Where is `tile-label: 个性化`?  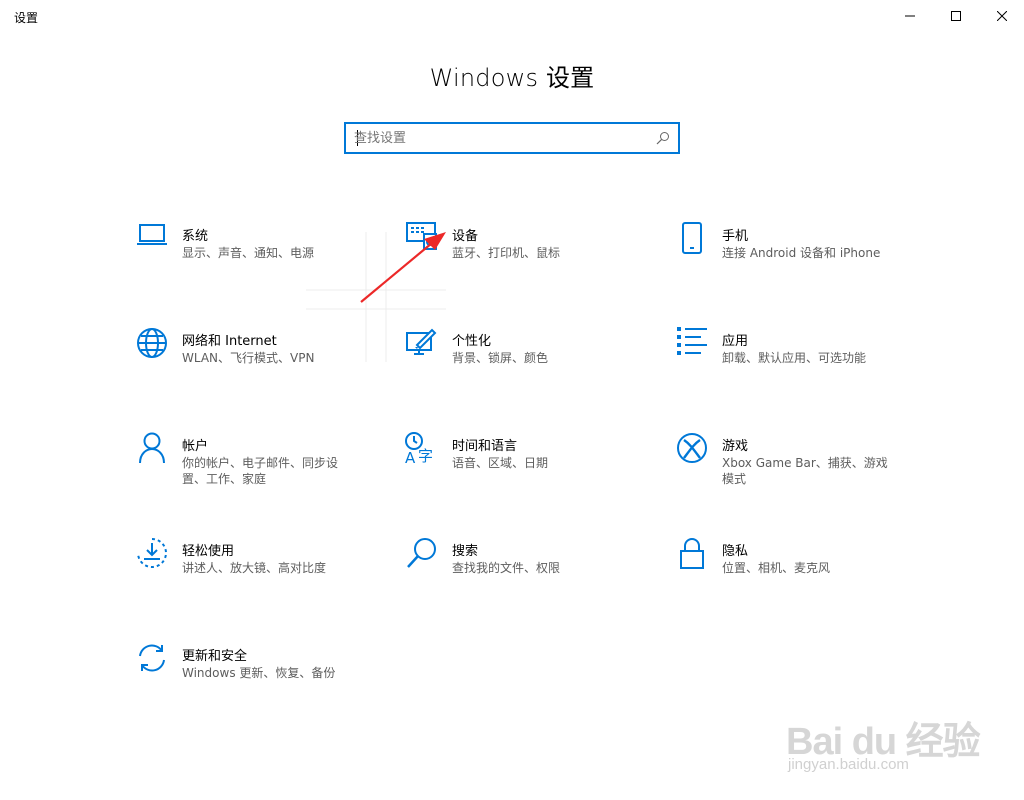 tile-label: 个性化 is located at coordinates (472, 341).